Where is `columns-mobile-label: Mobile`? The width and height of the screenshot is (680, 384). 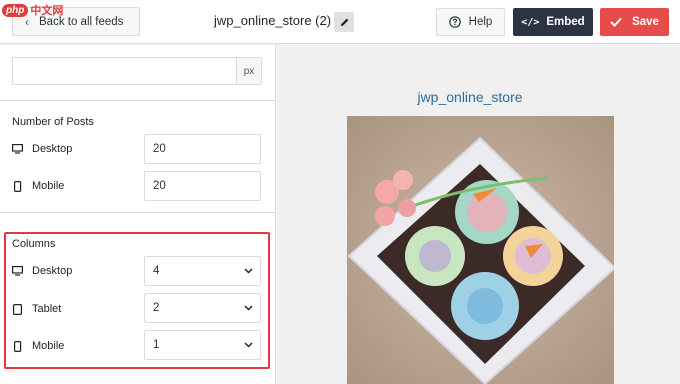
columns-mobile-label: Mobile is located at coordinates (38, 346).